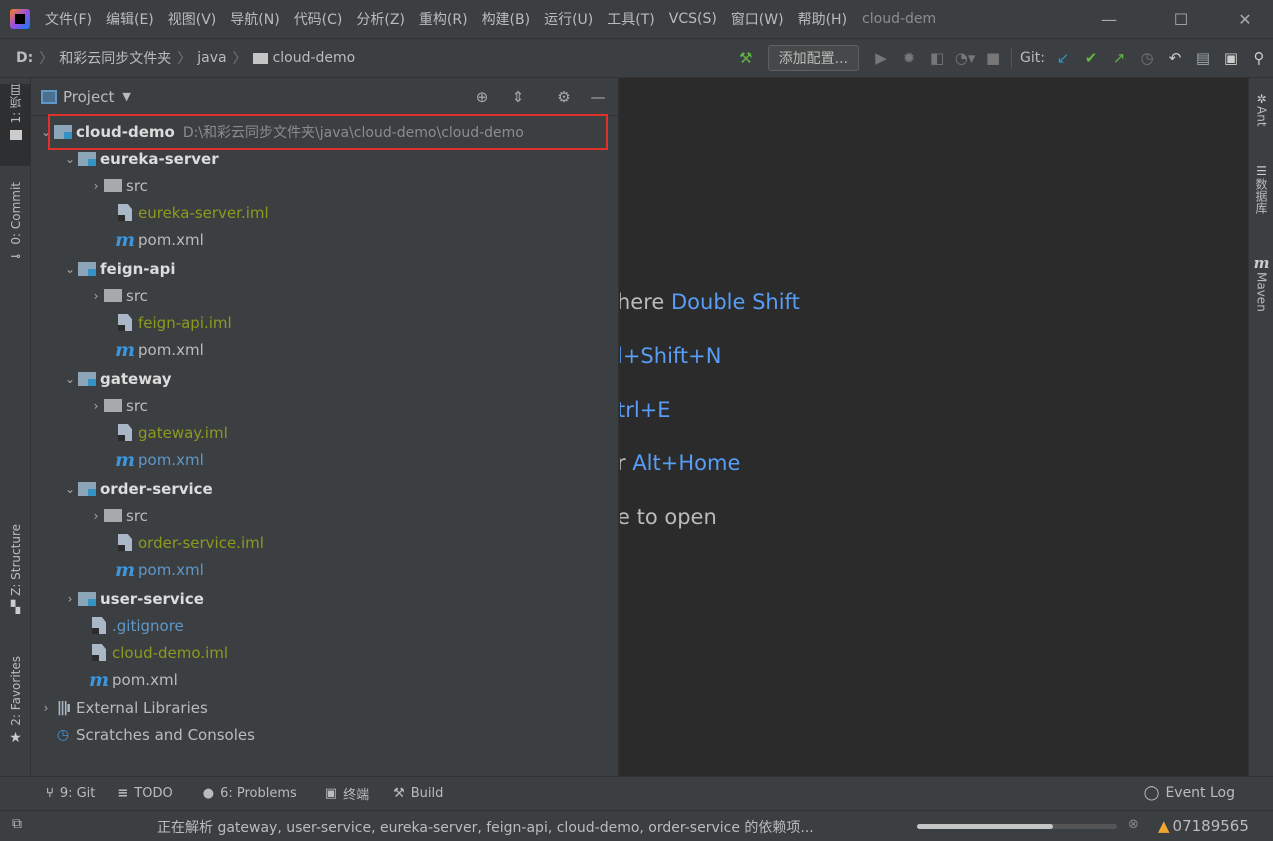  What do you see at coordinates (1203, 826) in the screenshot?
I see `memory-warning-indicator: ▲ 07189565` at bounding box center [1203, 826].